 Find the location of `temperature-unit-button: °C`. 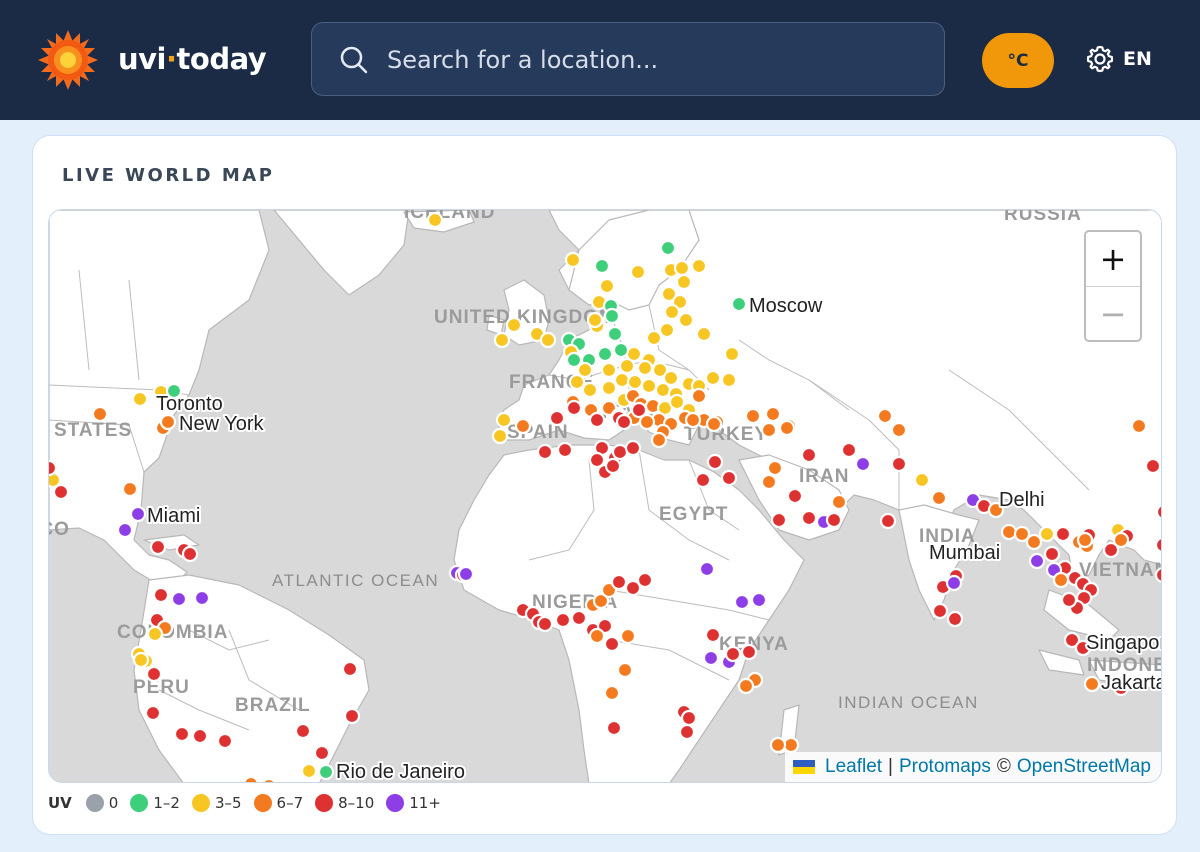

temperature-unit-button: °C is located at coordinates (1018, 60).